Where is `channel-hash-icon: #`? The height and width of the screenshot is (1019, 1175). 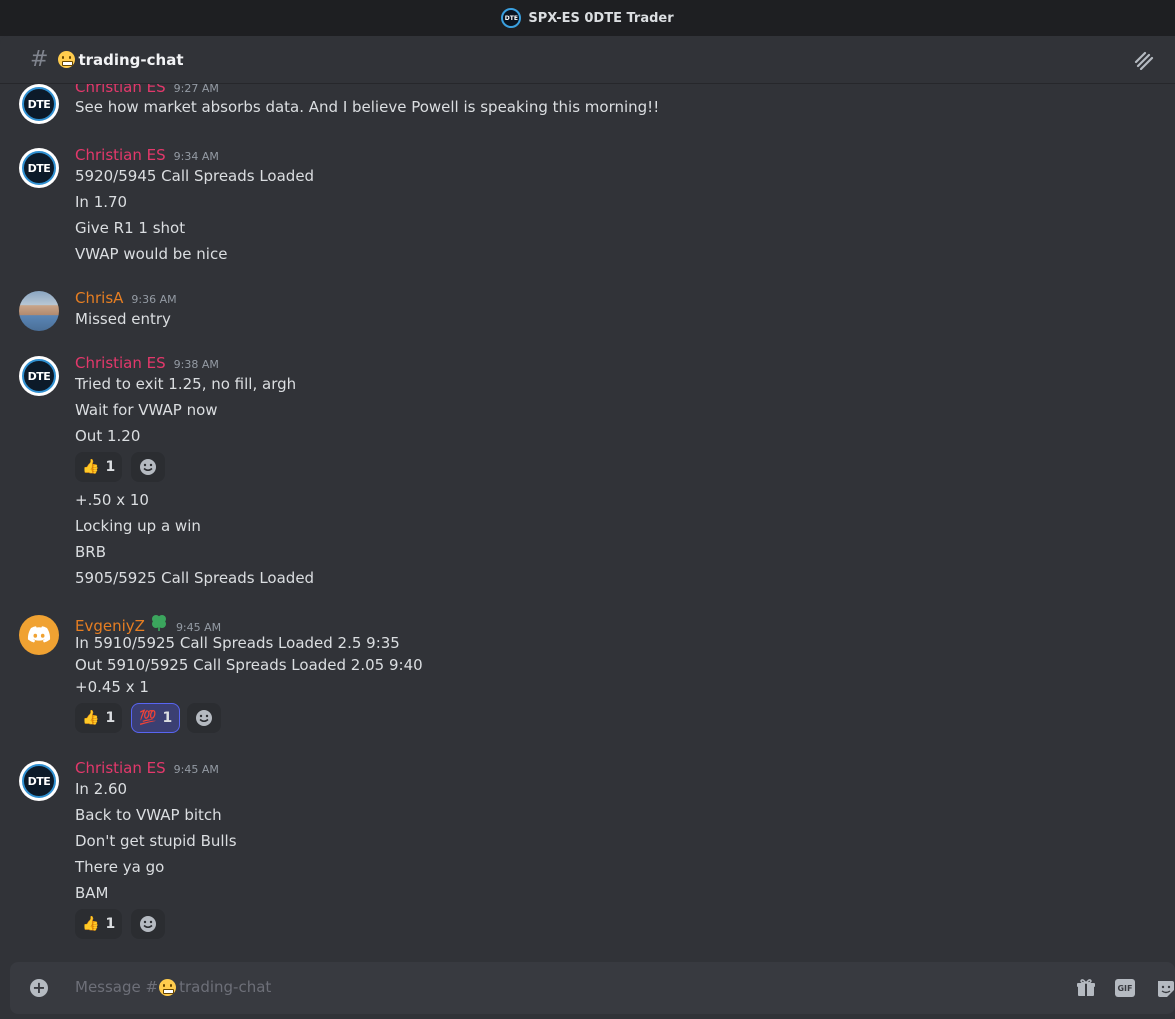 channel-hash-icon: # is located at coordinates (39, 59).